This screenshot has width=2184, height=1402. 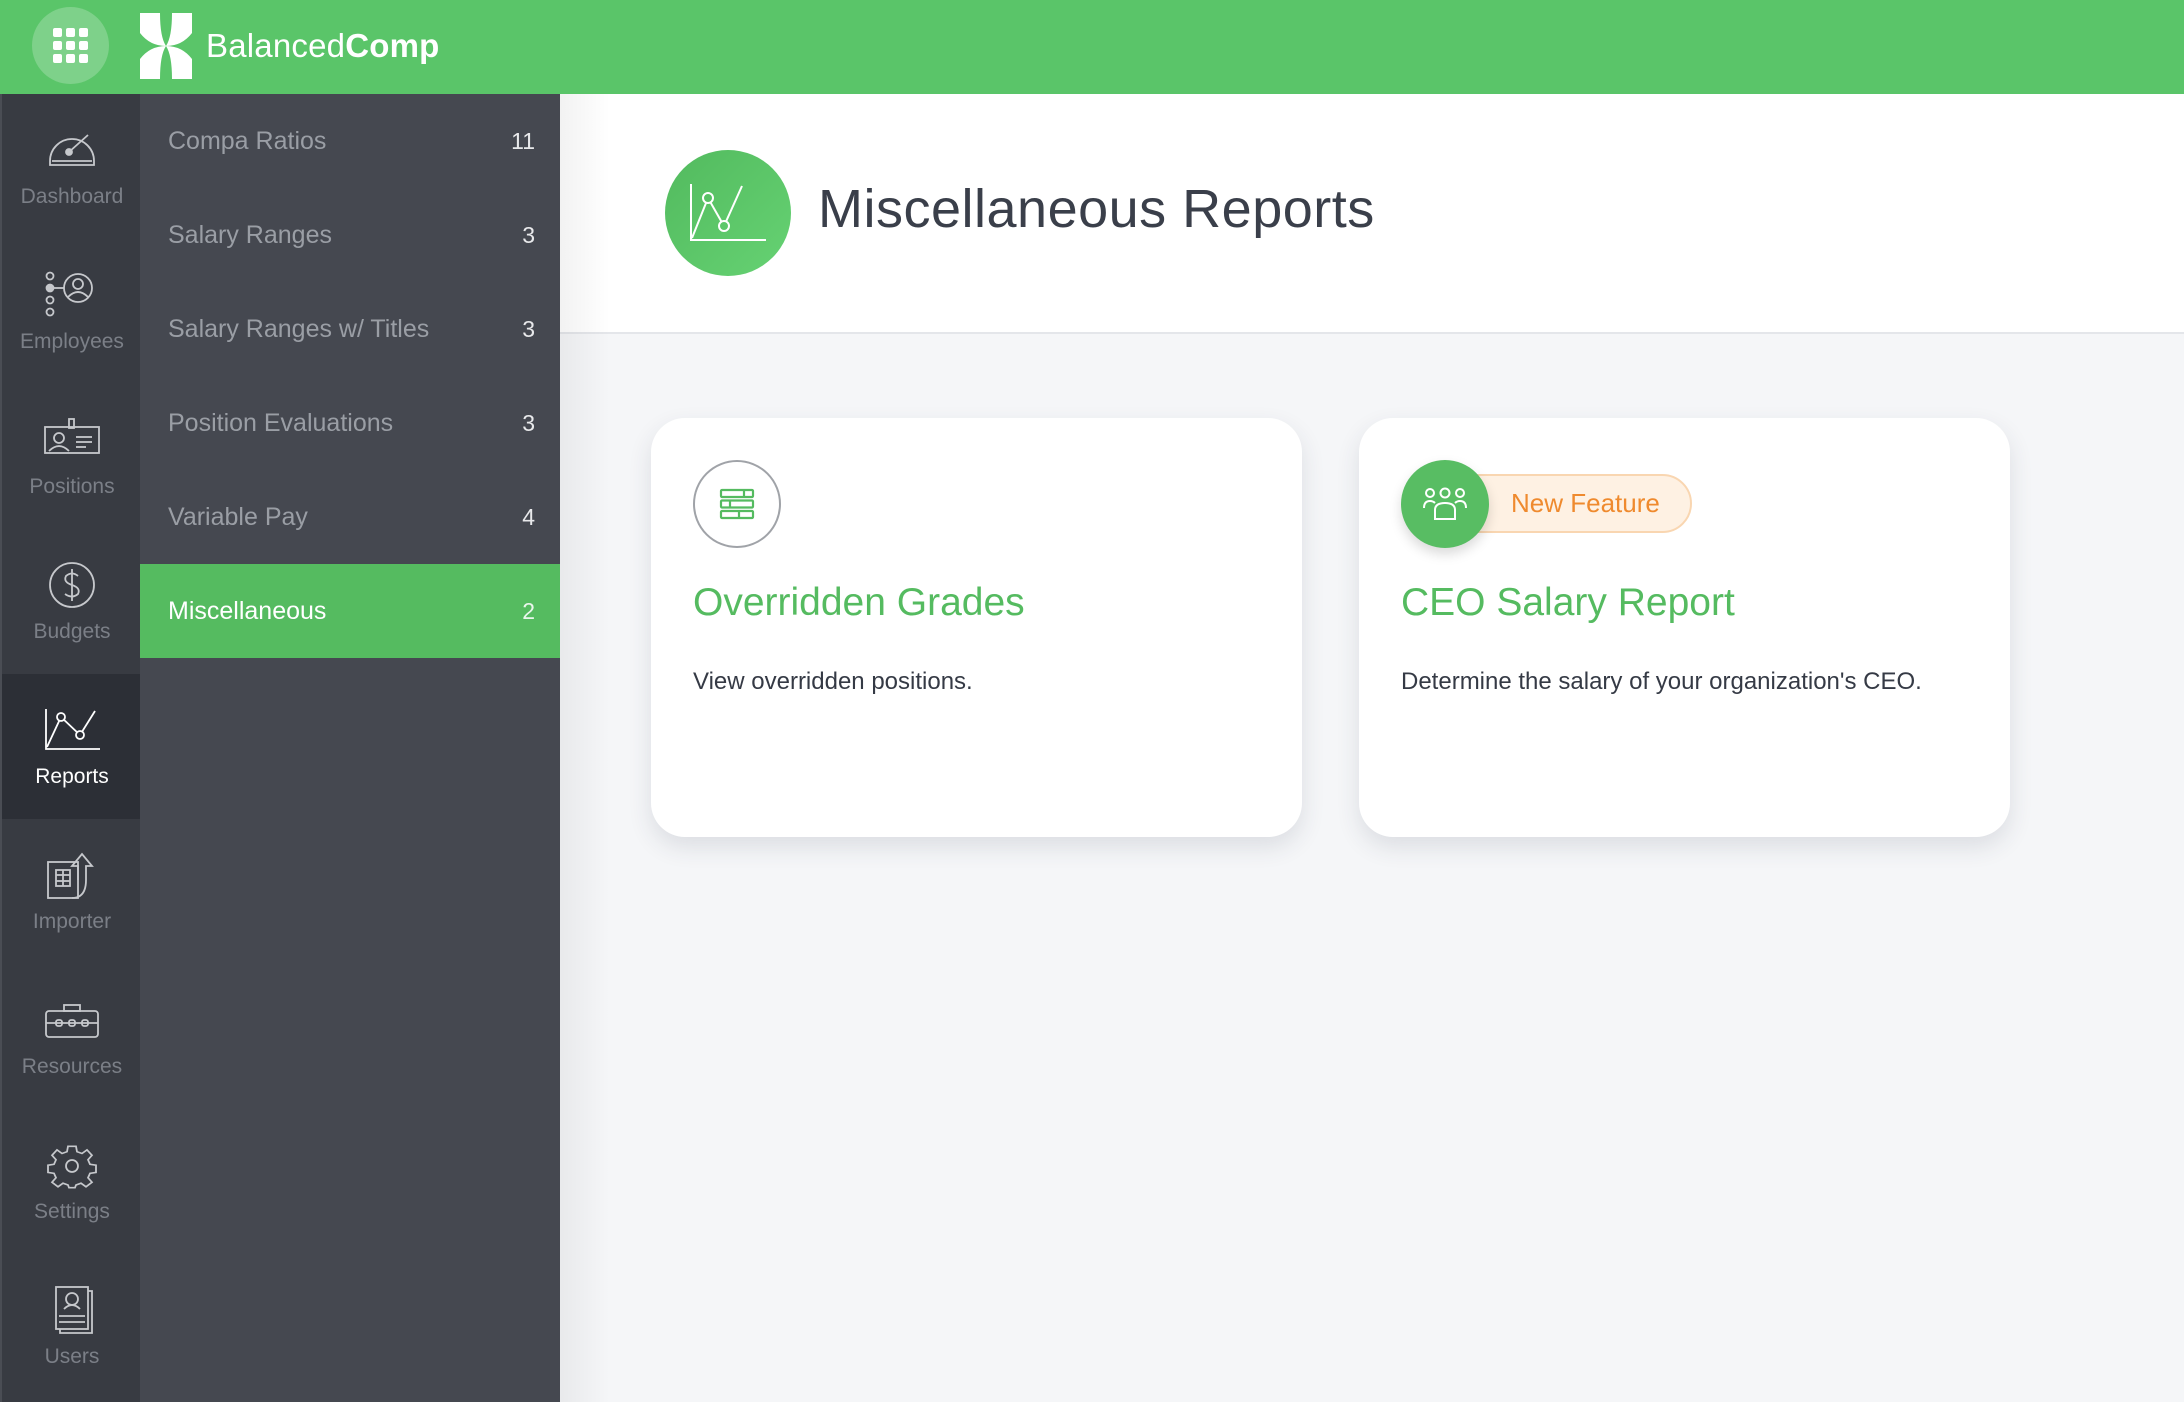 What do you see at coordinates (72, 149) in the screenshot?
I see `speedometer-icon` at bounding box center [72, 149].